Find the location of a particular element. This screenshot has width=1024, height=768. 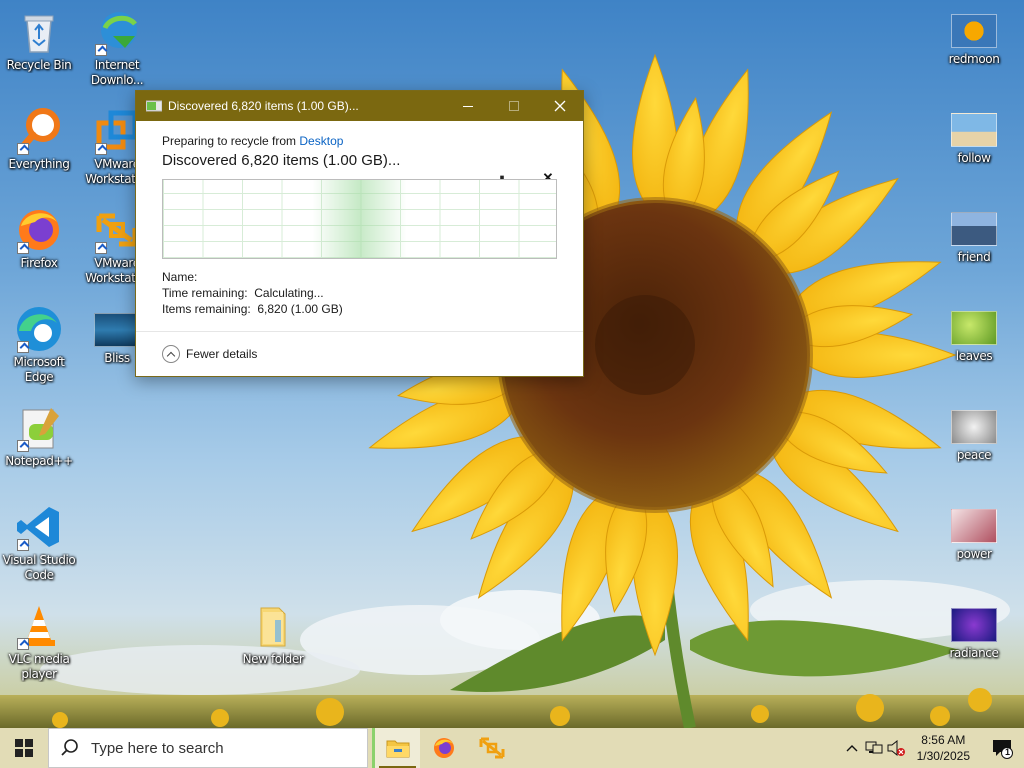

system-tray: 8:56 AM 1/30/2025 1 is located at coordinates (932, 748).